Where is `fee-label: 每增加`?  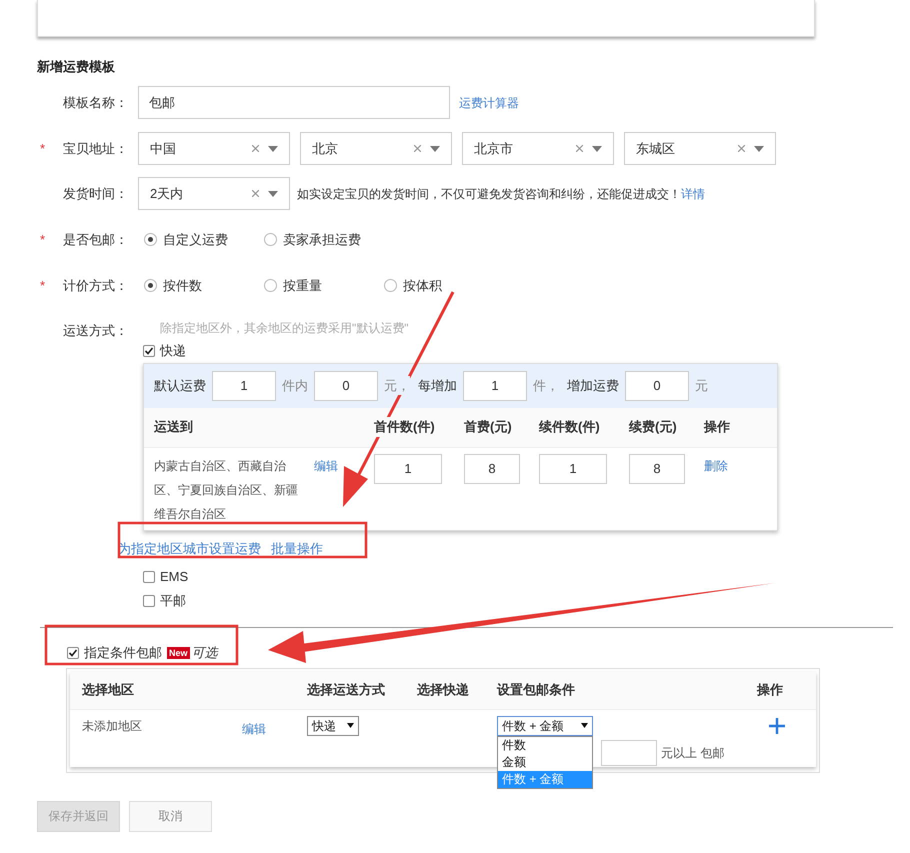
fee-label: 每增加 is located at coordinates (437, 385).